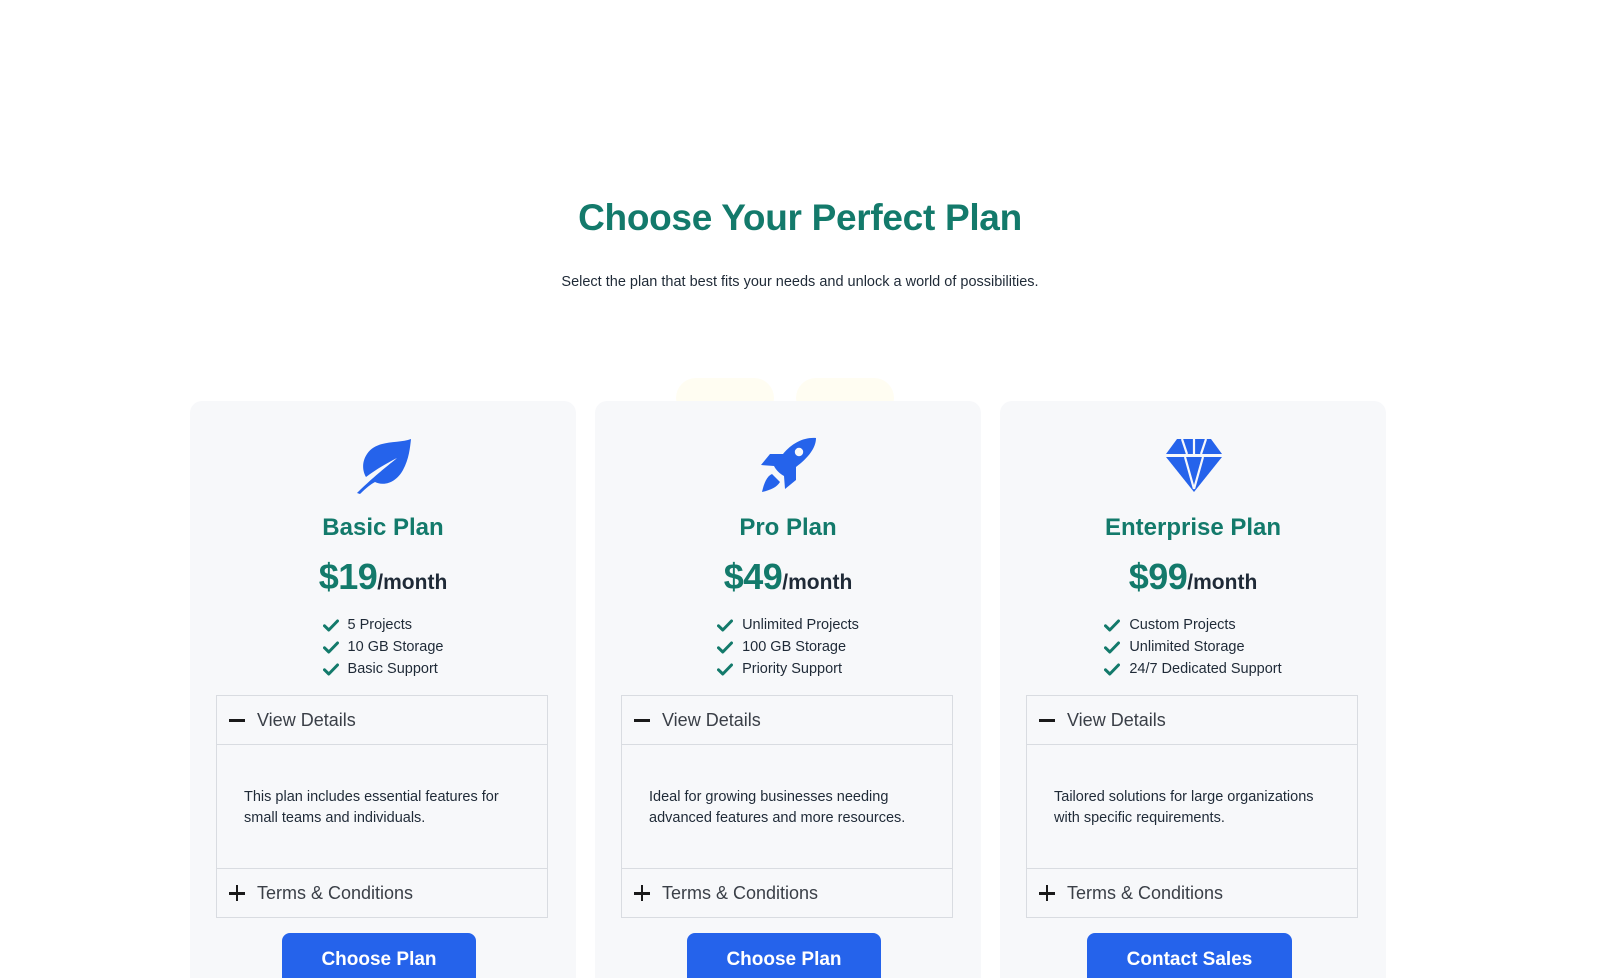 This screenshot has height=978, width=1600. I want to click on feature-item: Custom Projects, so click(1192, 625).